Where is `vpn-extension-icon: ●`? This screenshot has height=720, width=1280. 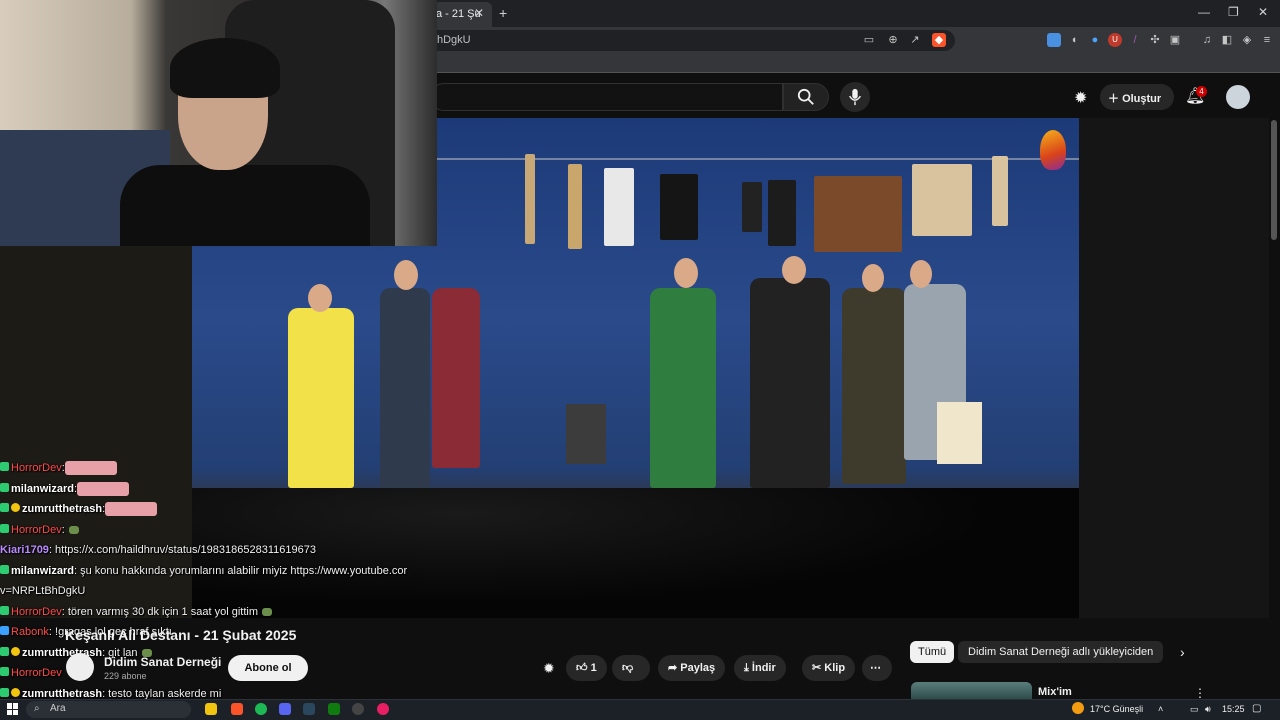
vpn-extension-icon: ● is located at coordinates (1095, 40).